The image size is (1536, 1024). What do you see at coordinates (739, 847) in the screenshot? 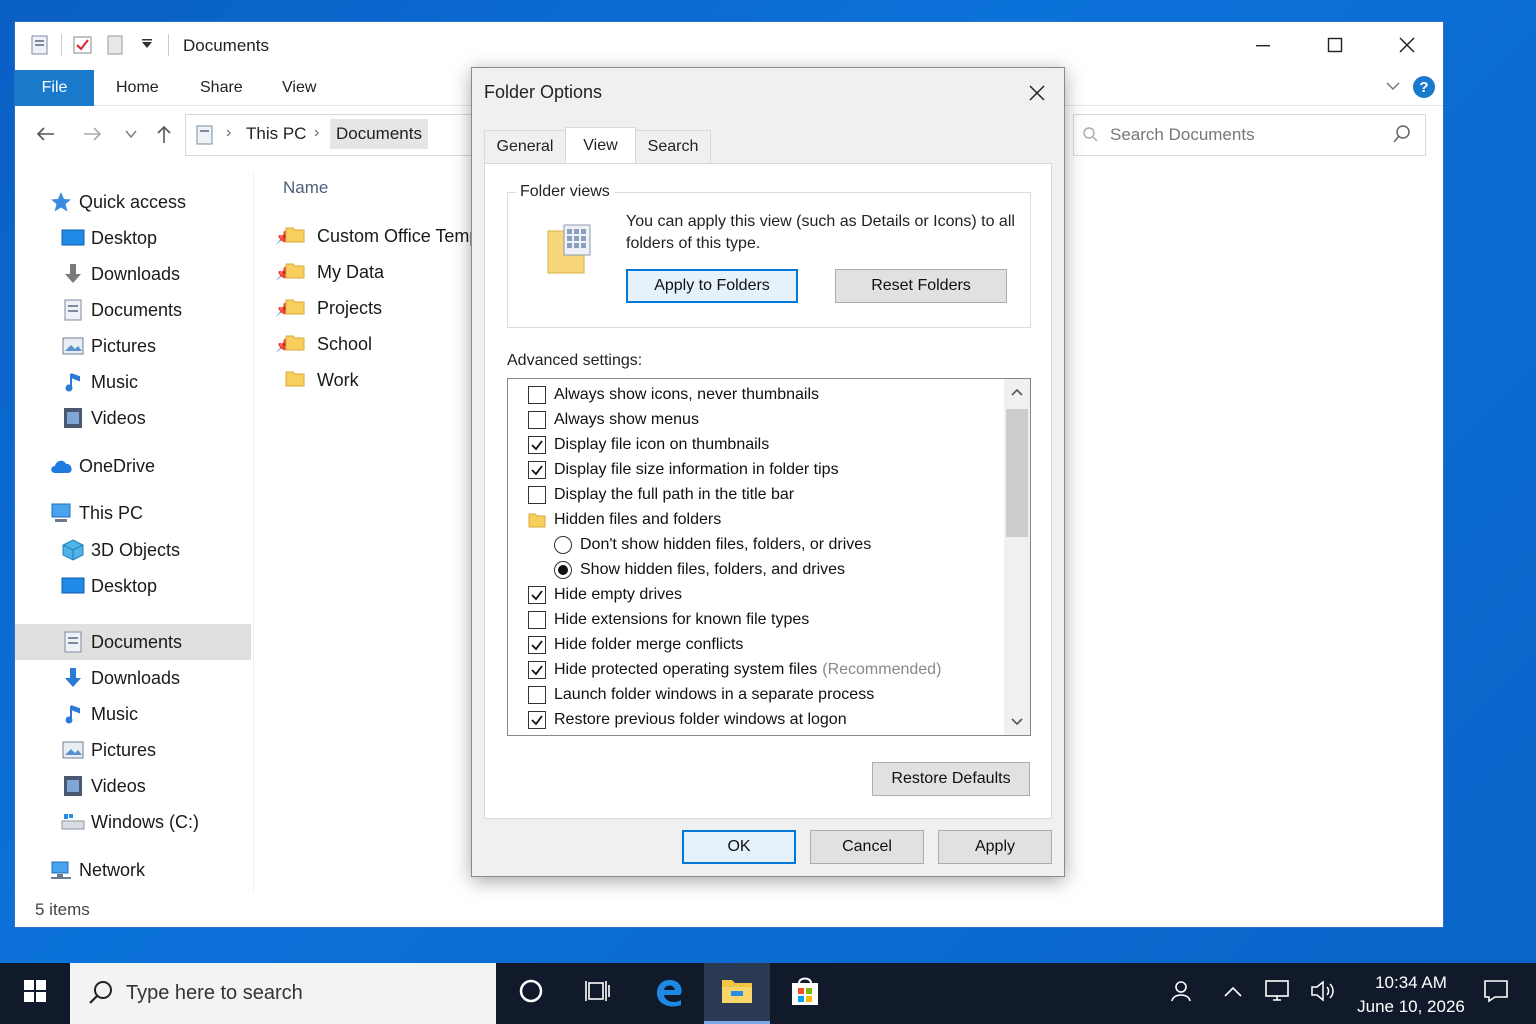
I see `ok-button: OK` at bounding box center [739, 847].